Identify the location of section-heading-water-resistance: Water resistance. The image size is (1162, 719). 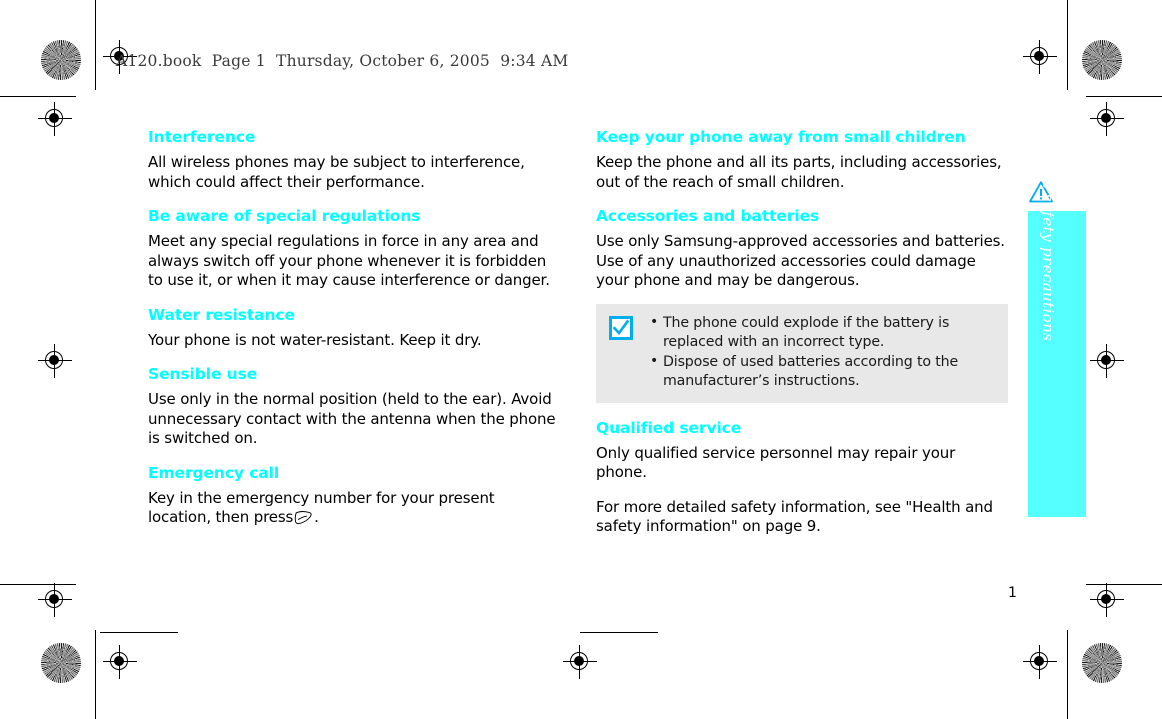
(221, 314).